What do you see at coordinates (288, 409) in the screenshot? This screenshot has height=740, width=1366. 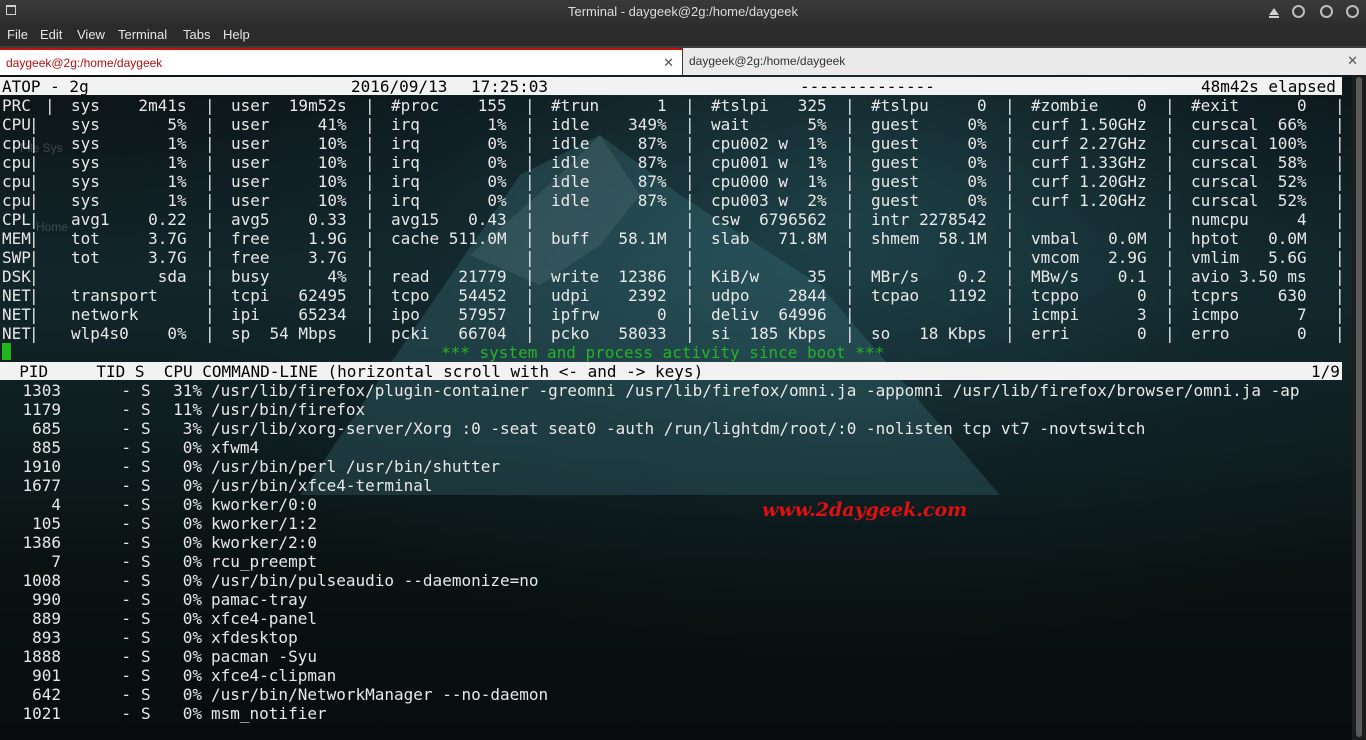 I see `process-cmd: /usr/bin/firefox` at bounding box center [288, 409].